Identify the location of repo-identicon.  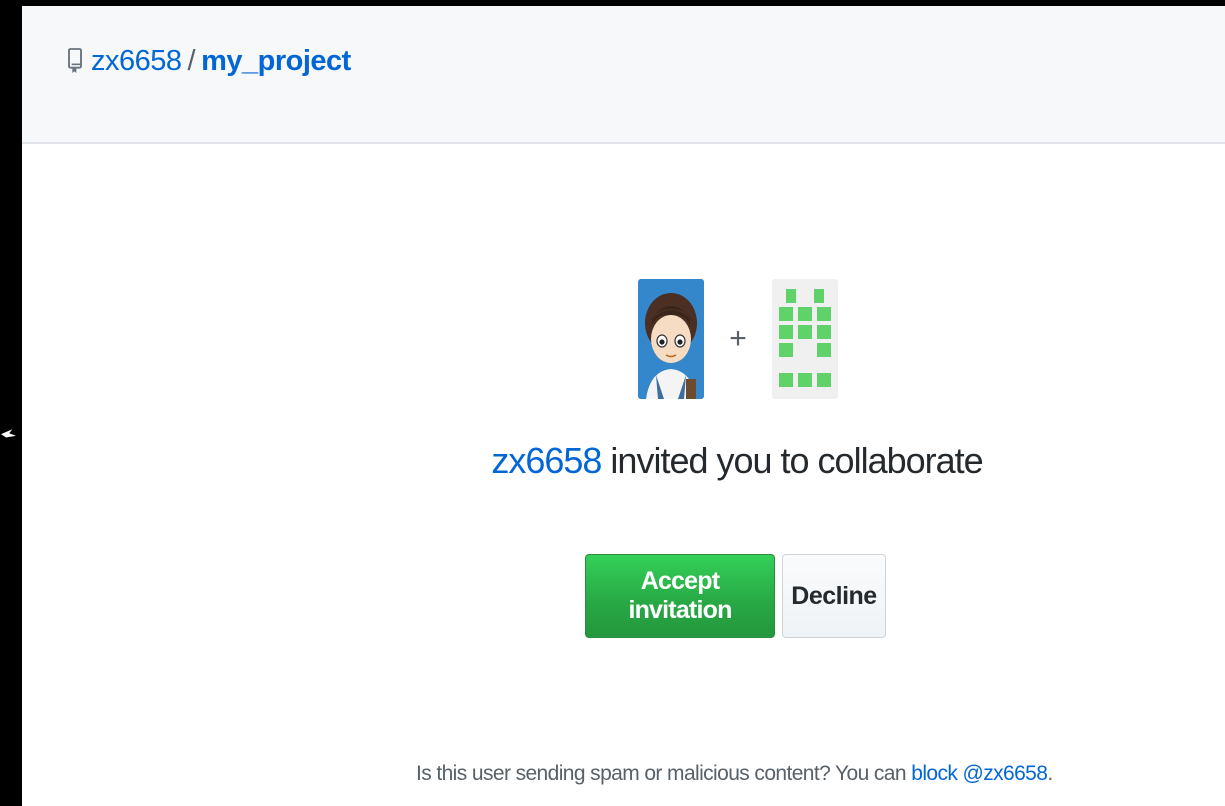
(805, 339).